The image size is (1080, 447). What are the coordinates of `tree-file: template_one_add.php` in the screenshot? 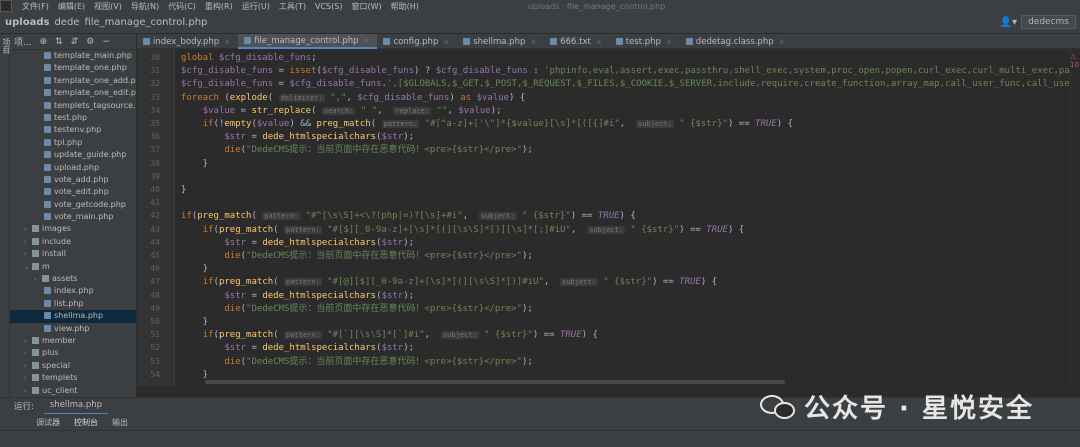 It's located at (73, 81).